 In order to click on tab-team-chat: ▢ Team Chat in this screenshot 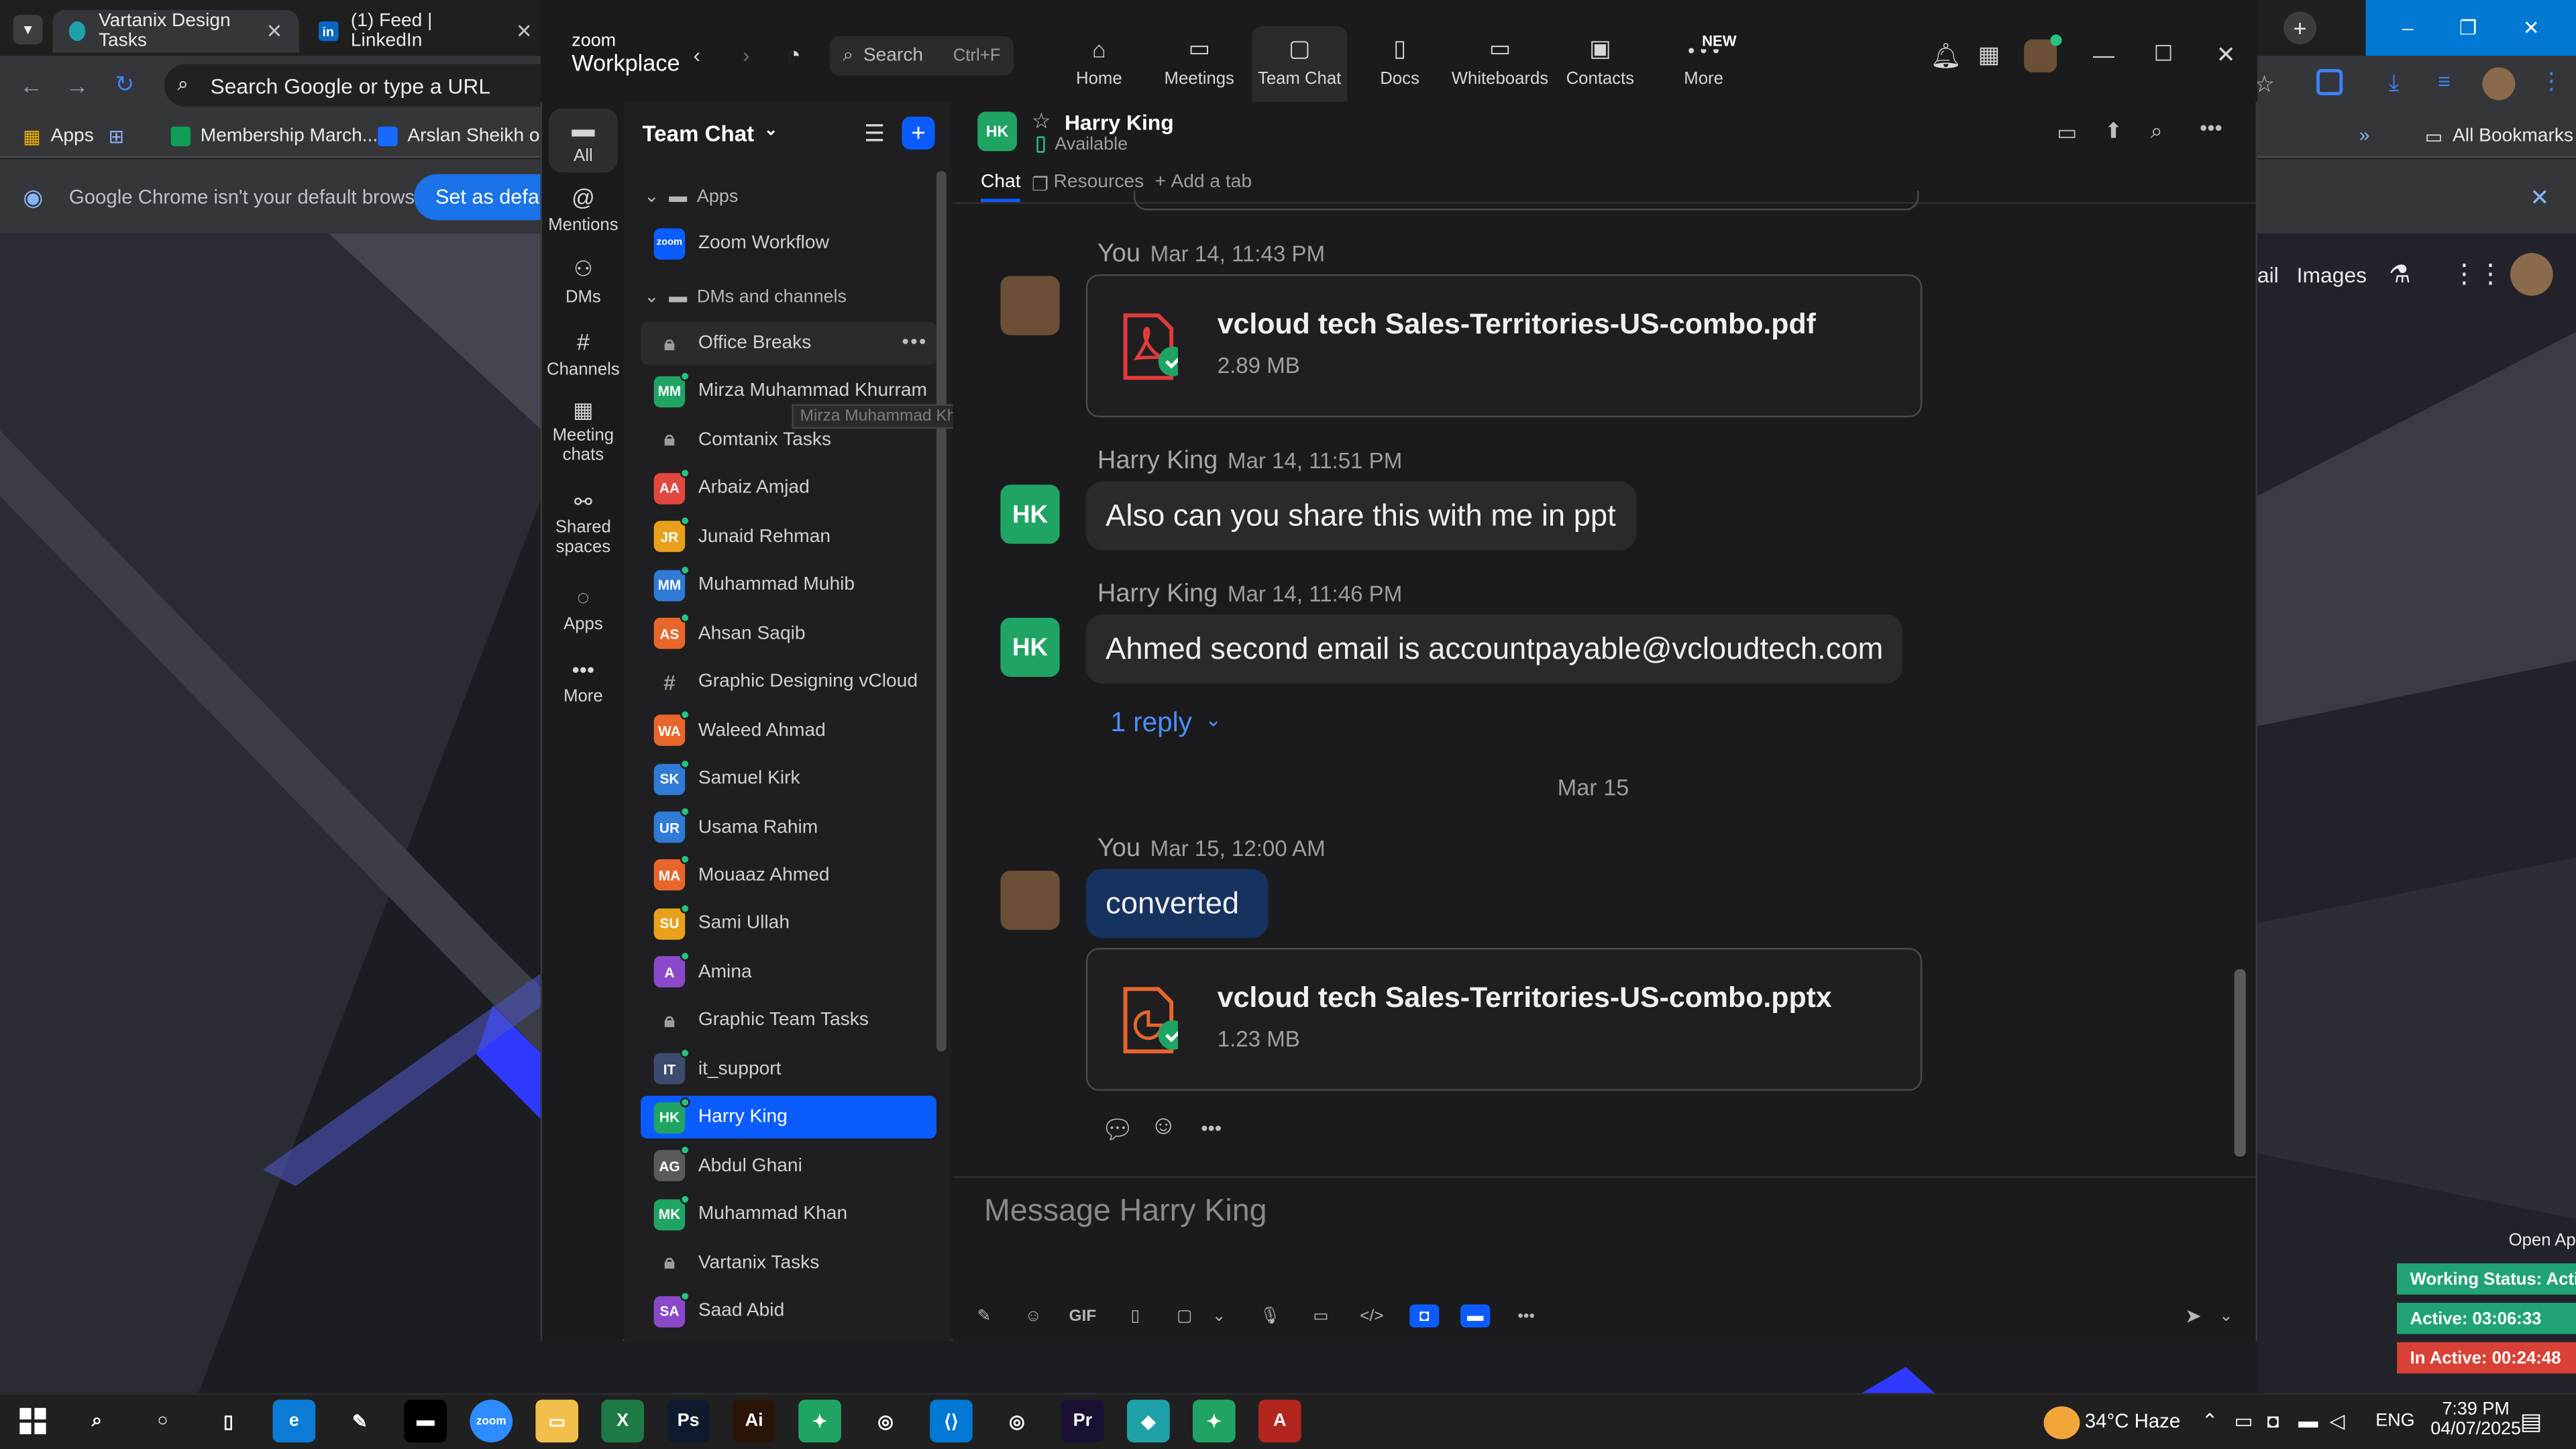, I will do `click(1300, 64)`.